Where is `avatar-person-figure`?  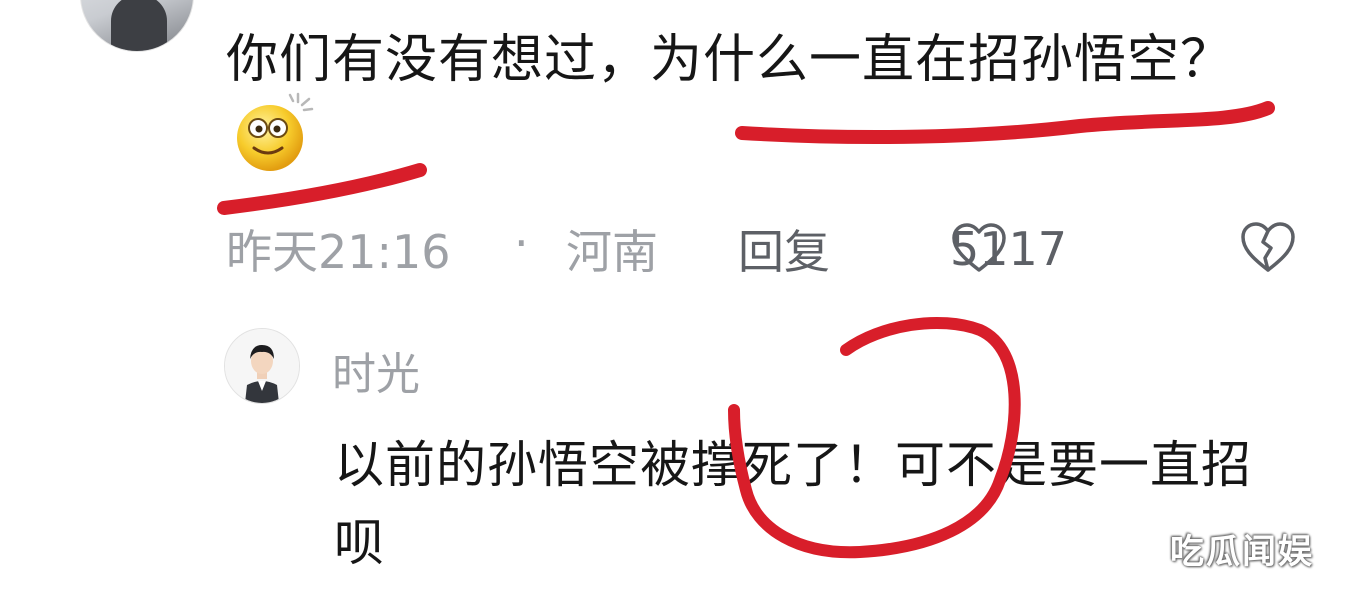 avatar-person-figure is located at coordinates (139, 25).